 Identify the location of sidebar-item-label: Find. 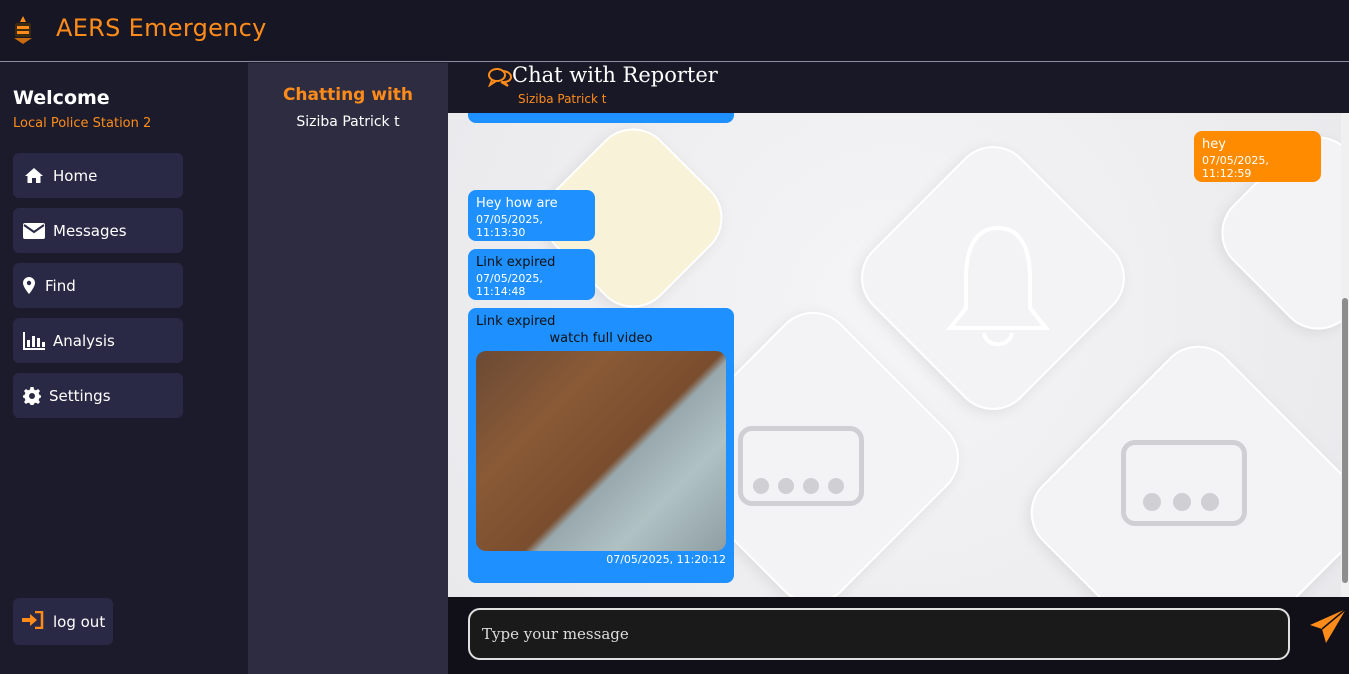
(60, 285).